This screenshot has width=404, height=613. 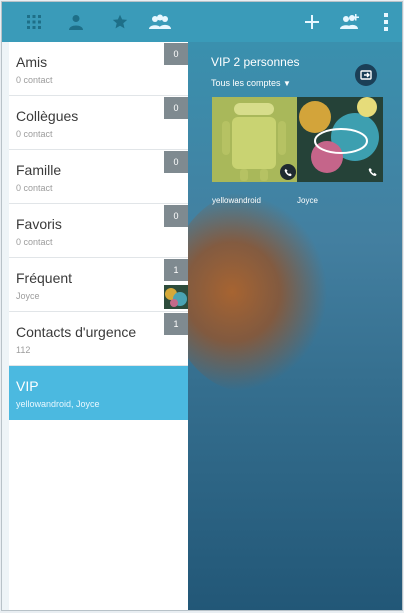 I want to click on group-name: Collègues, so click(x=47, y=116).